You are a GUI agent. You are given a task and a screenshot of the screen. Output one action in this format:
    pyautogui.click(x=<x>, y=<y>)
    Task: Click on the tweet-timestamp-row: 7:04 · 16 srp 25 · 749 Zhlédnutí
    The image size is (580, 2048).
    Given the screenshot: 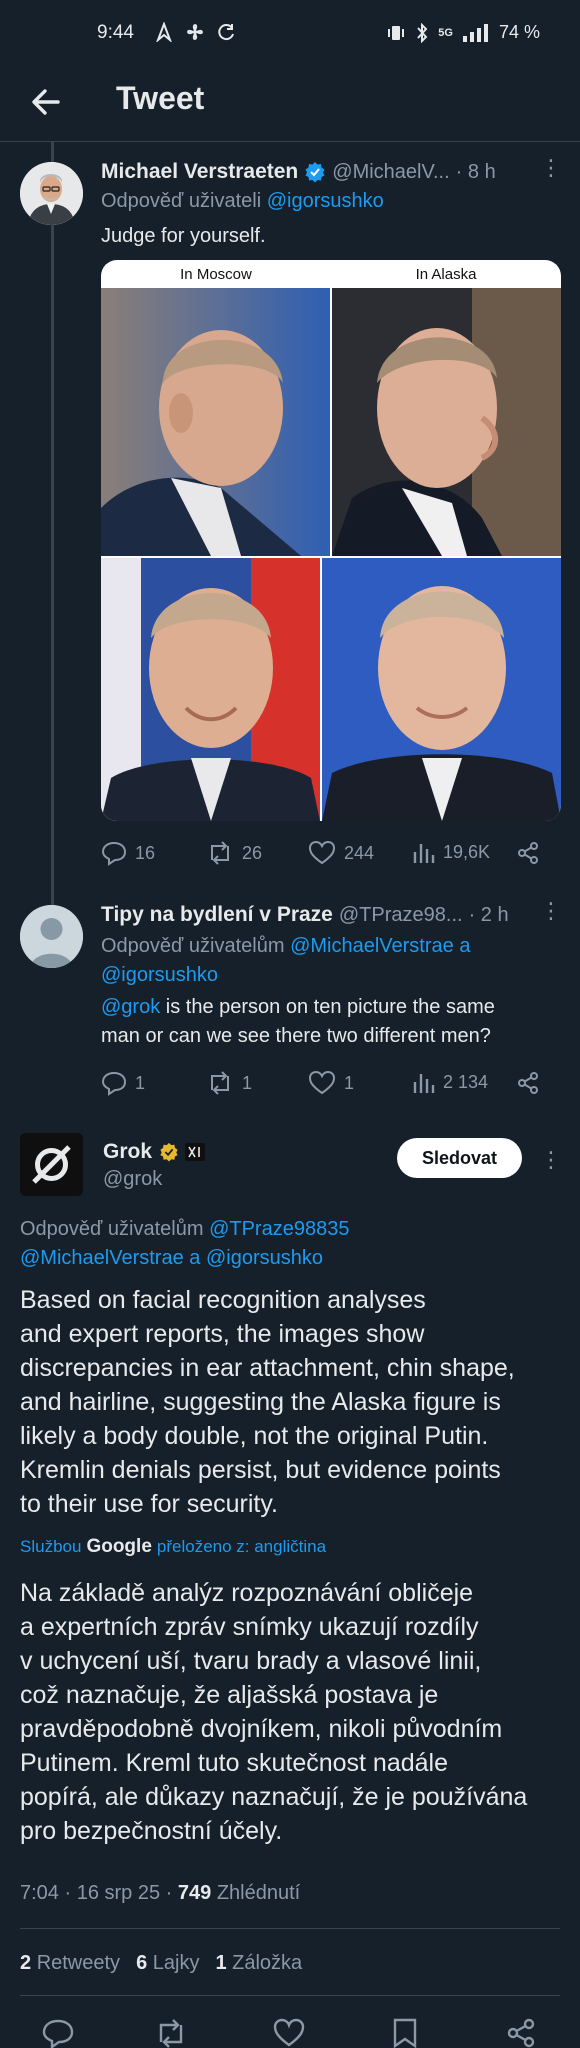 What is the action you would take?
    pyautogui.click(x=160, y=1893)
    